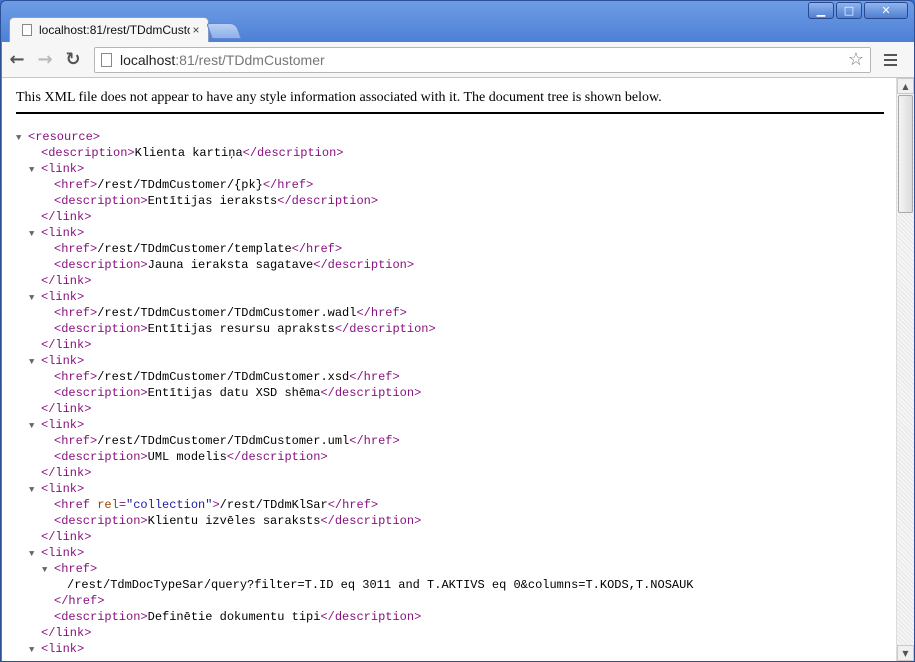  I want to click on xml-text: Definētie dokumentu tipi, so click(234, 617).